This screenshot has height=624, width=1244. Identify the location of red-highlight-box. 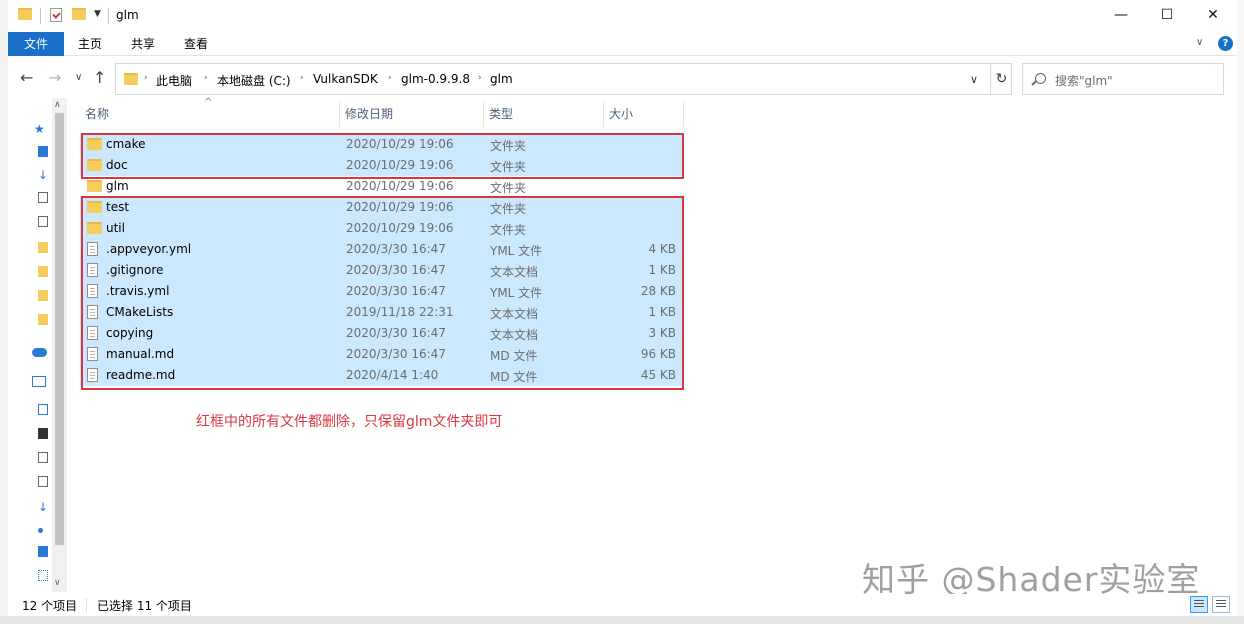
(382, 156).